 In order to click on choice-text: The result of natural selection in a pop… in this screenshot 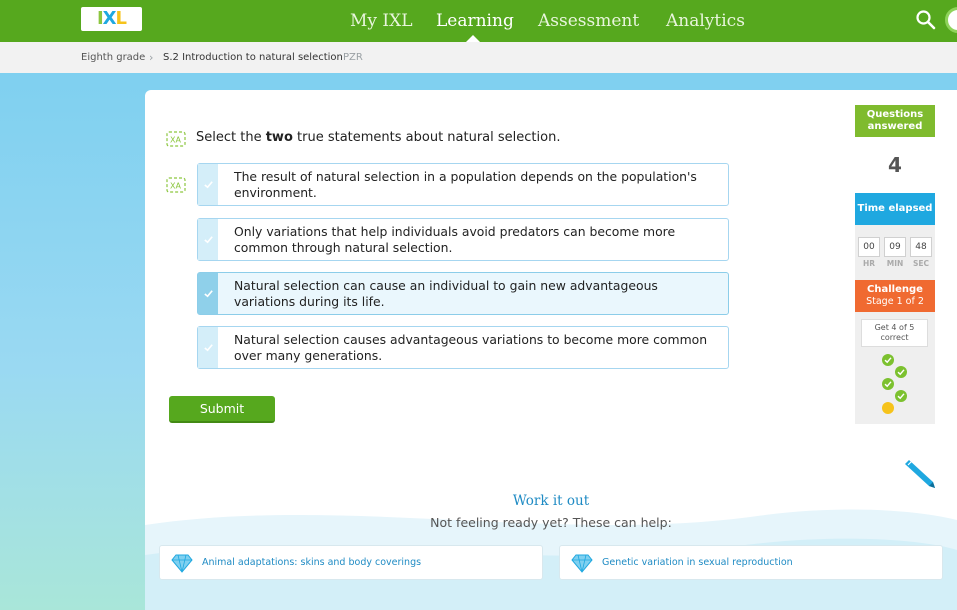, I will do `click(465, 184)`.